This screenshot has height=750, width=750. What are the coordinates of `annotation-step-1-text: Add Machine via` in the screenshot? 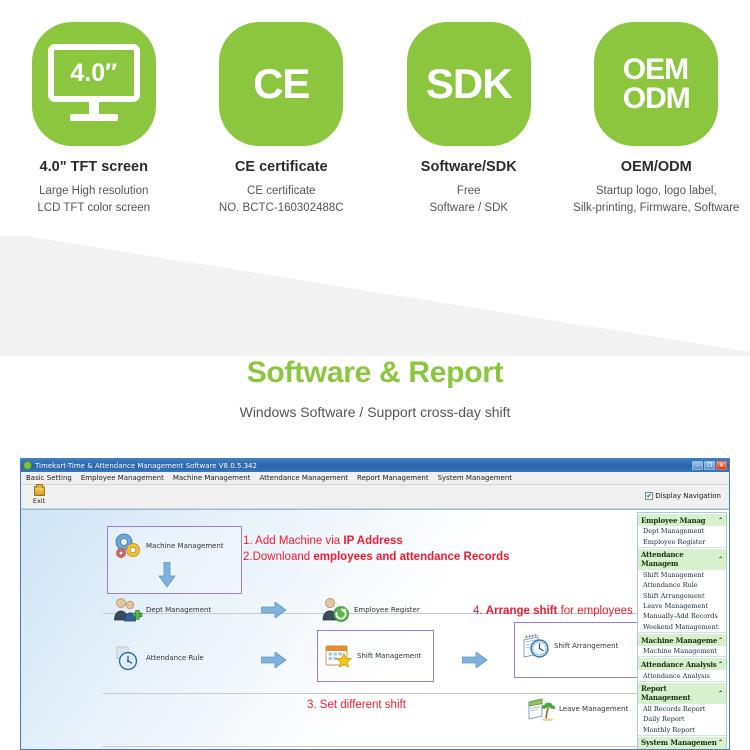 It's located at (299, 541).